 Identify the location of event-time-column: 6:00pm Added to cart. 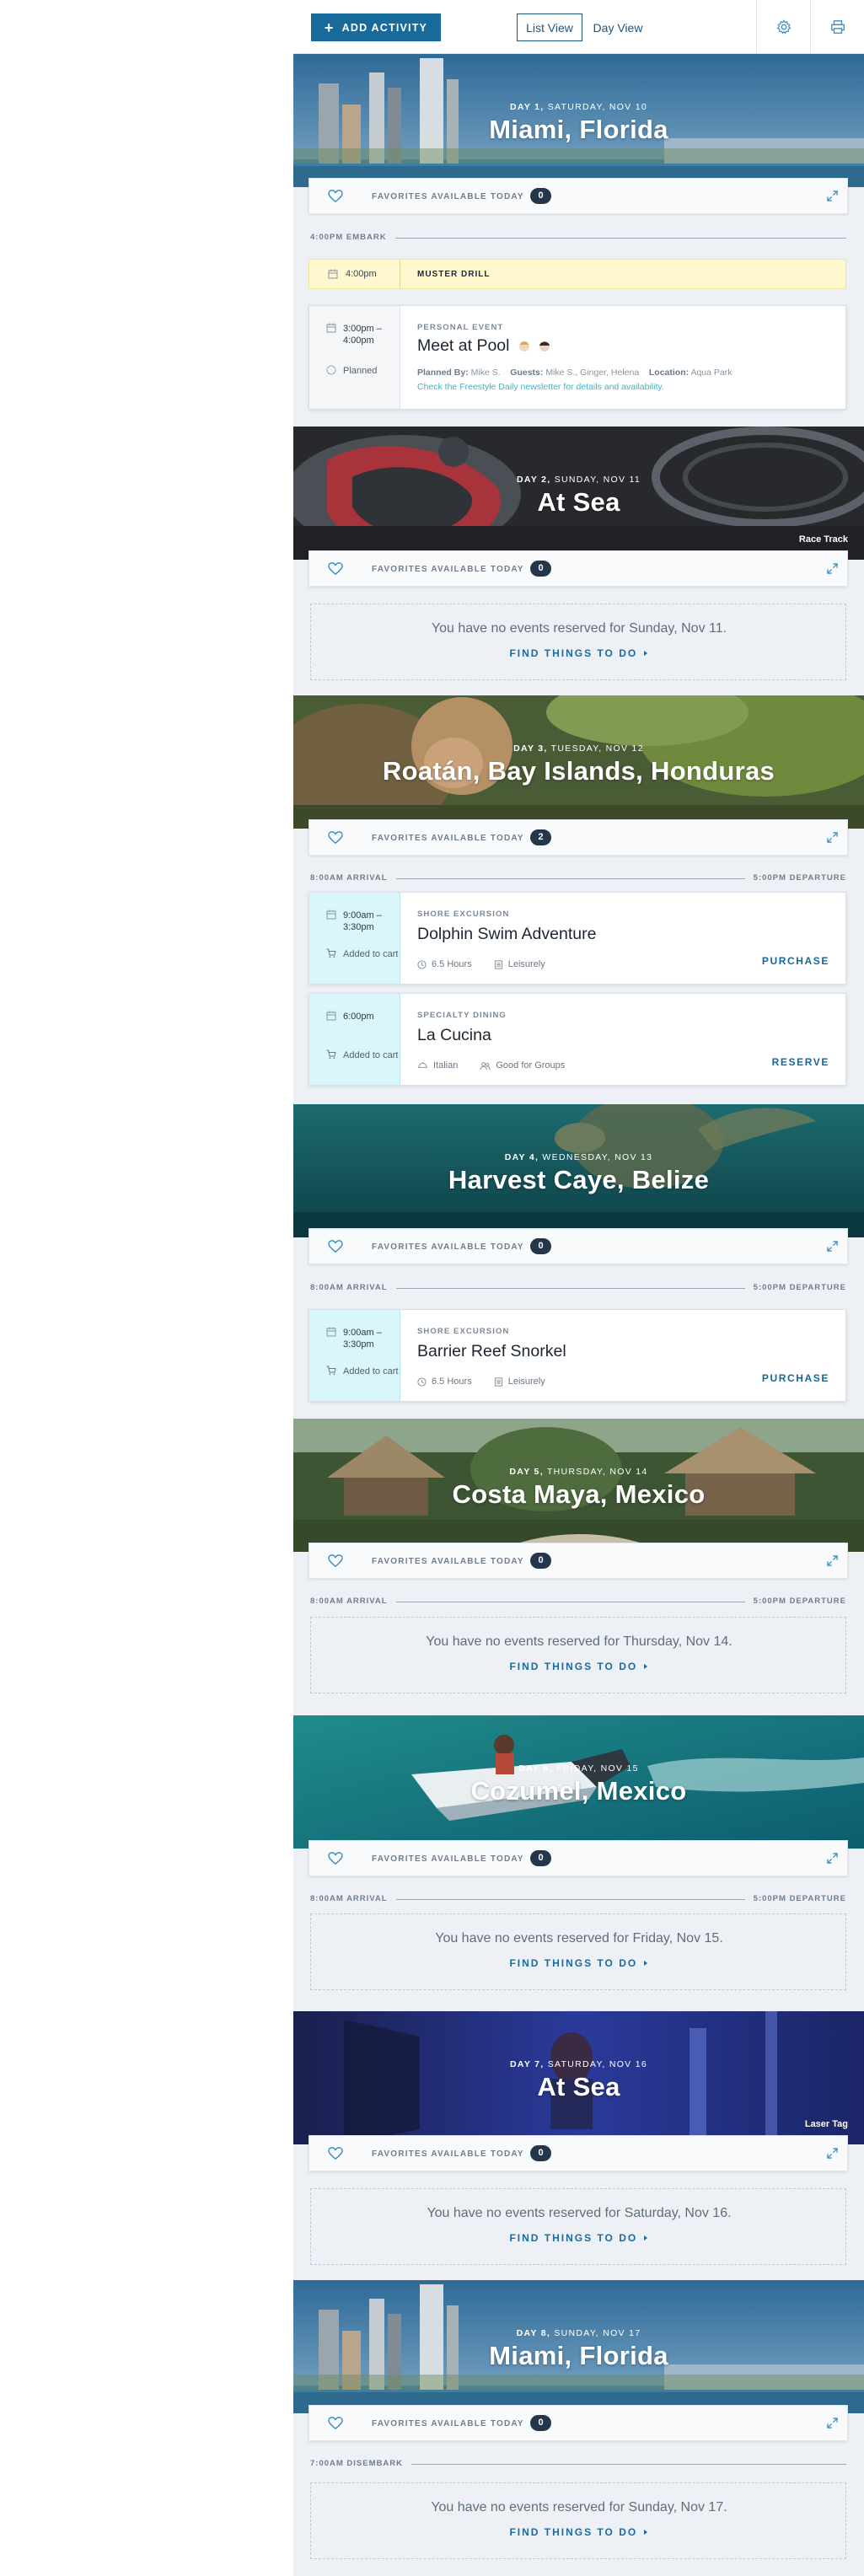
(354, 1039).